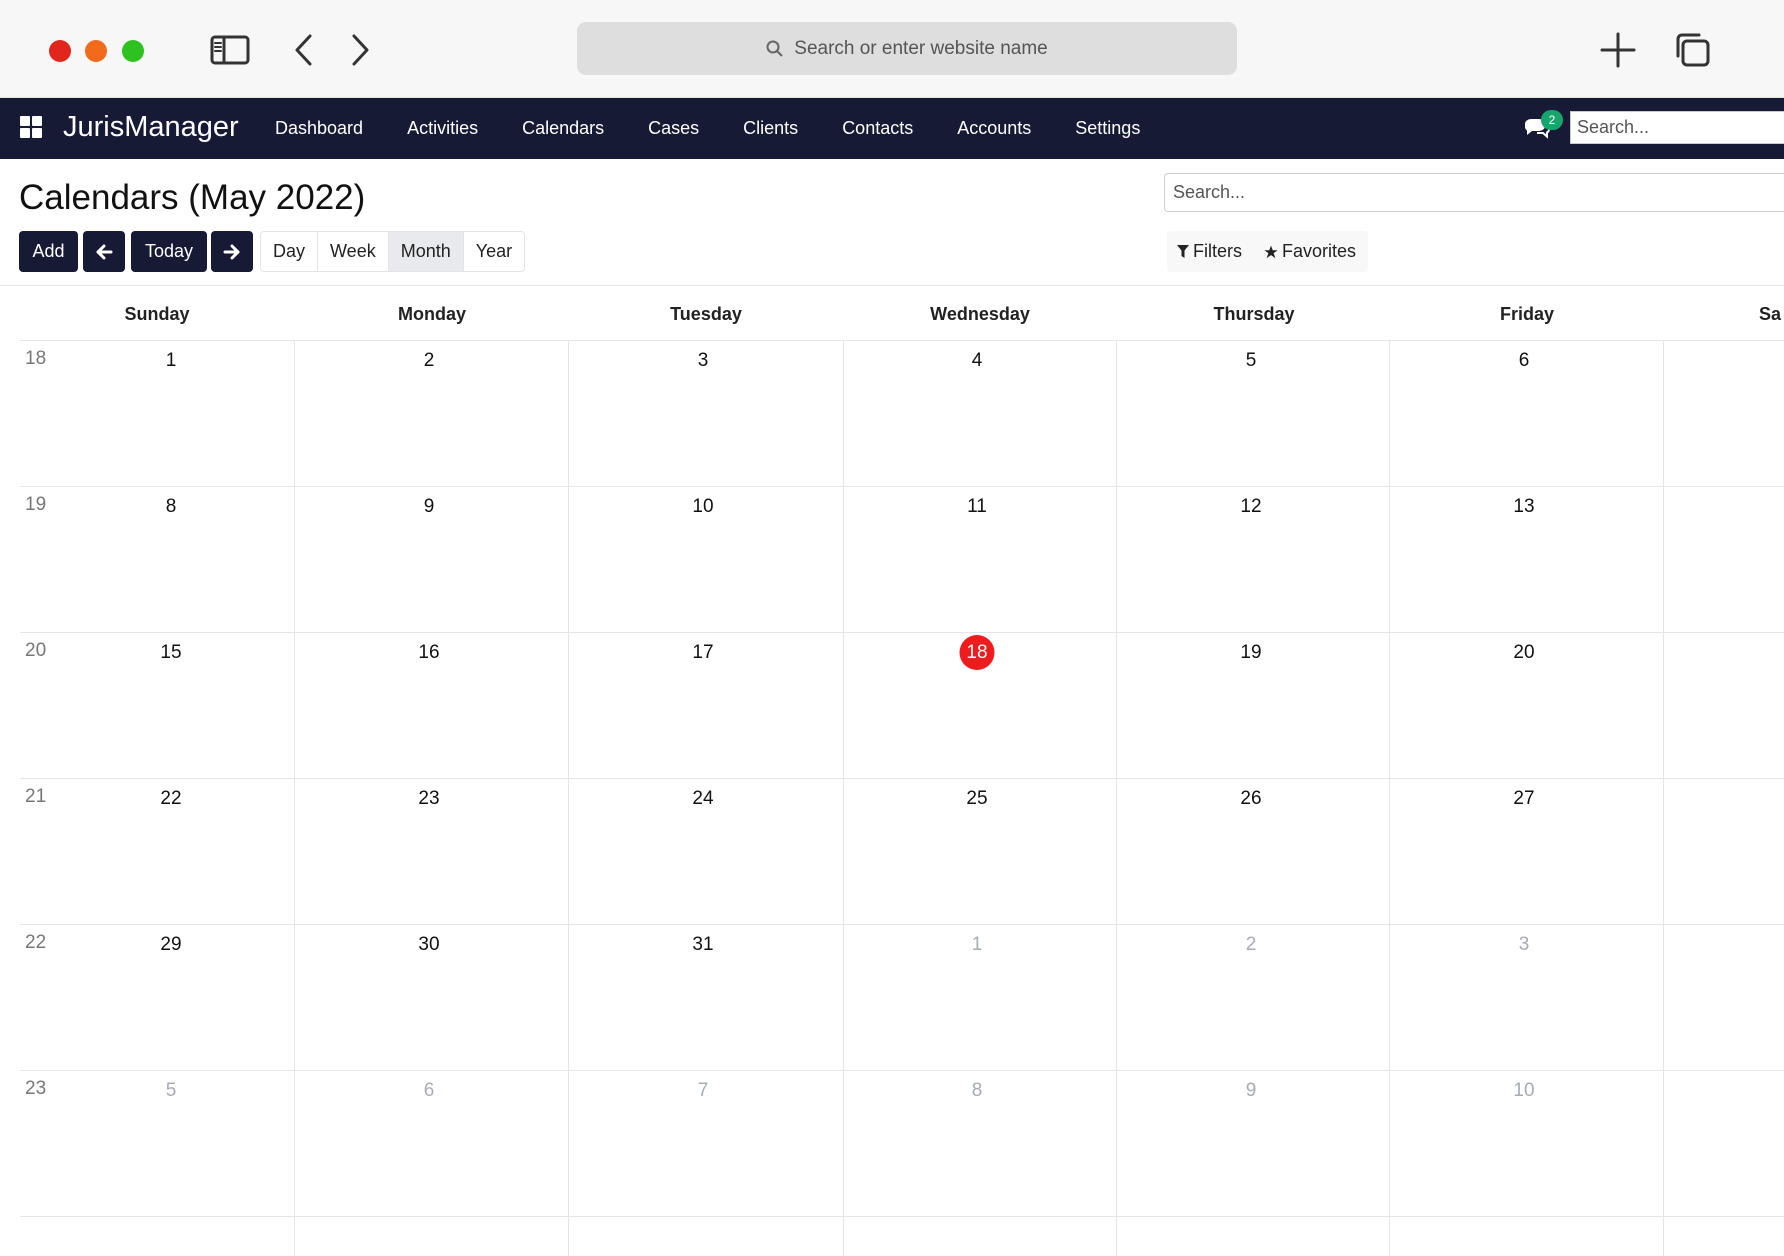 Image resolution: width=1784 pixels, height=1256 pixels. I want to click on view-switcher: Day Week Month Year, so click(393, 251).